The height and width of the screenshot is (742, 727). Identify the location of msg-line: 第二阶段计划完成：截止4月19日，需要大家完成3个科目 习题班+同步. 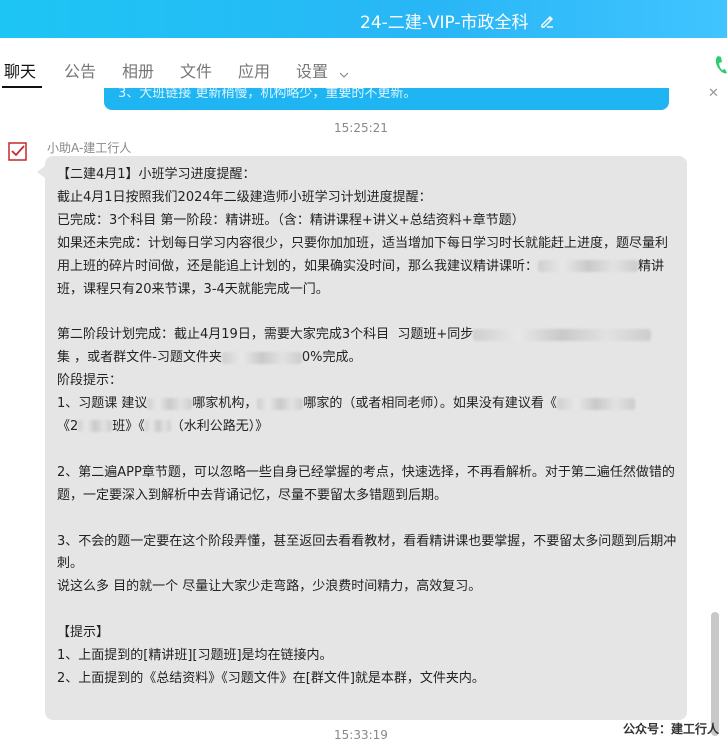
(265, 335).